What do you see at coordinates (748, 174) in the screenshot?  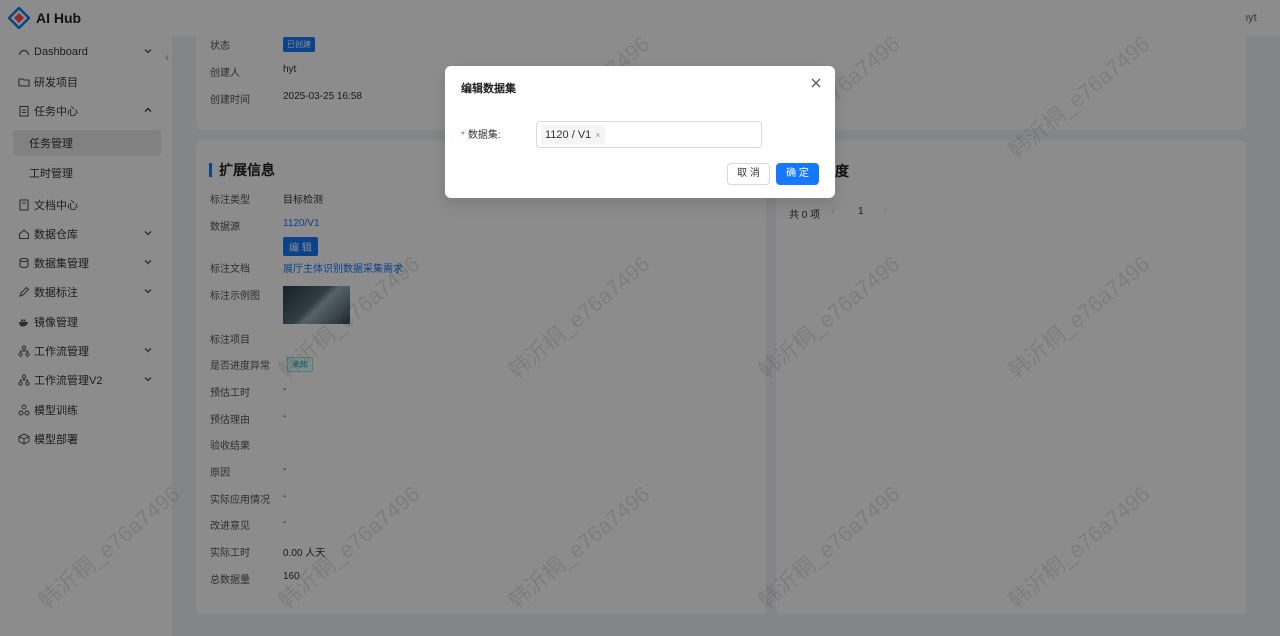 I see `cancel-button: 取 消` at bounding box center [748, 174].